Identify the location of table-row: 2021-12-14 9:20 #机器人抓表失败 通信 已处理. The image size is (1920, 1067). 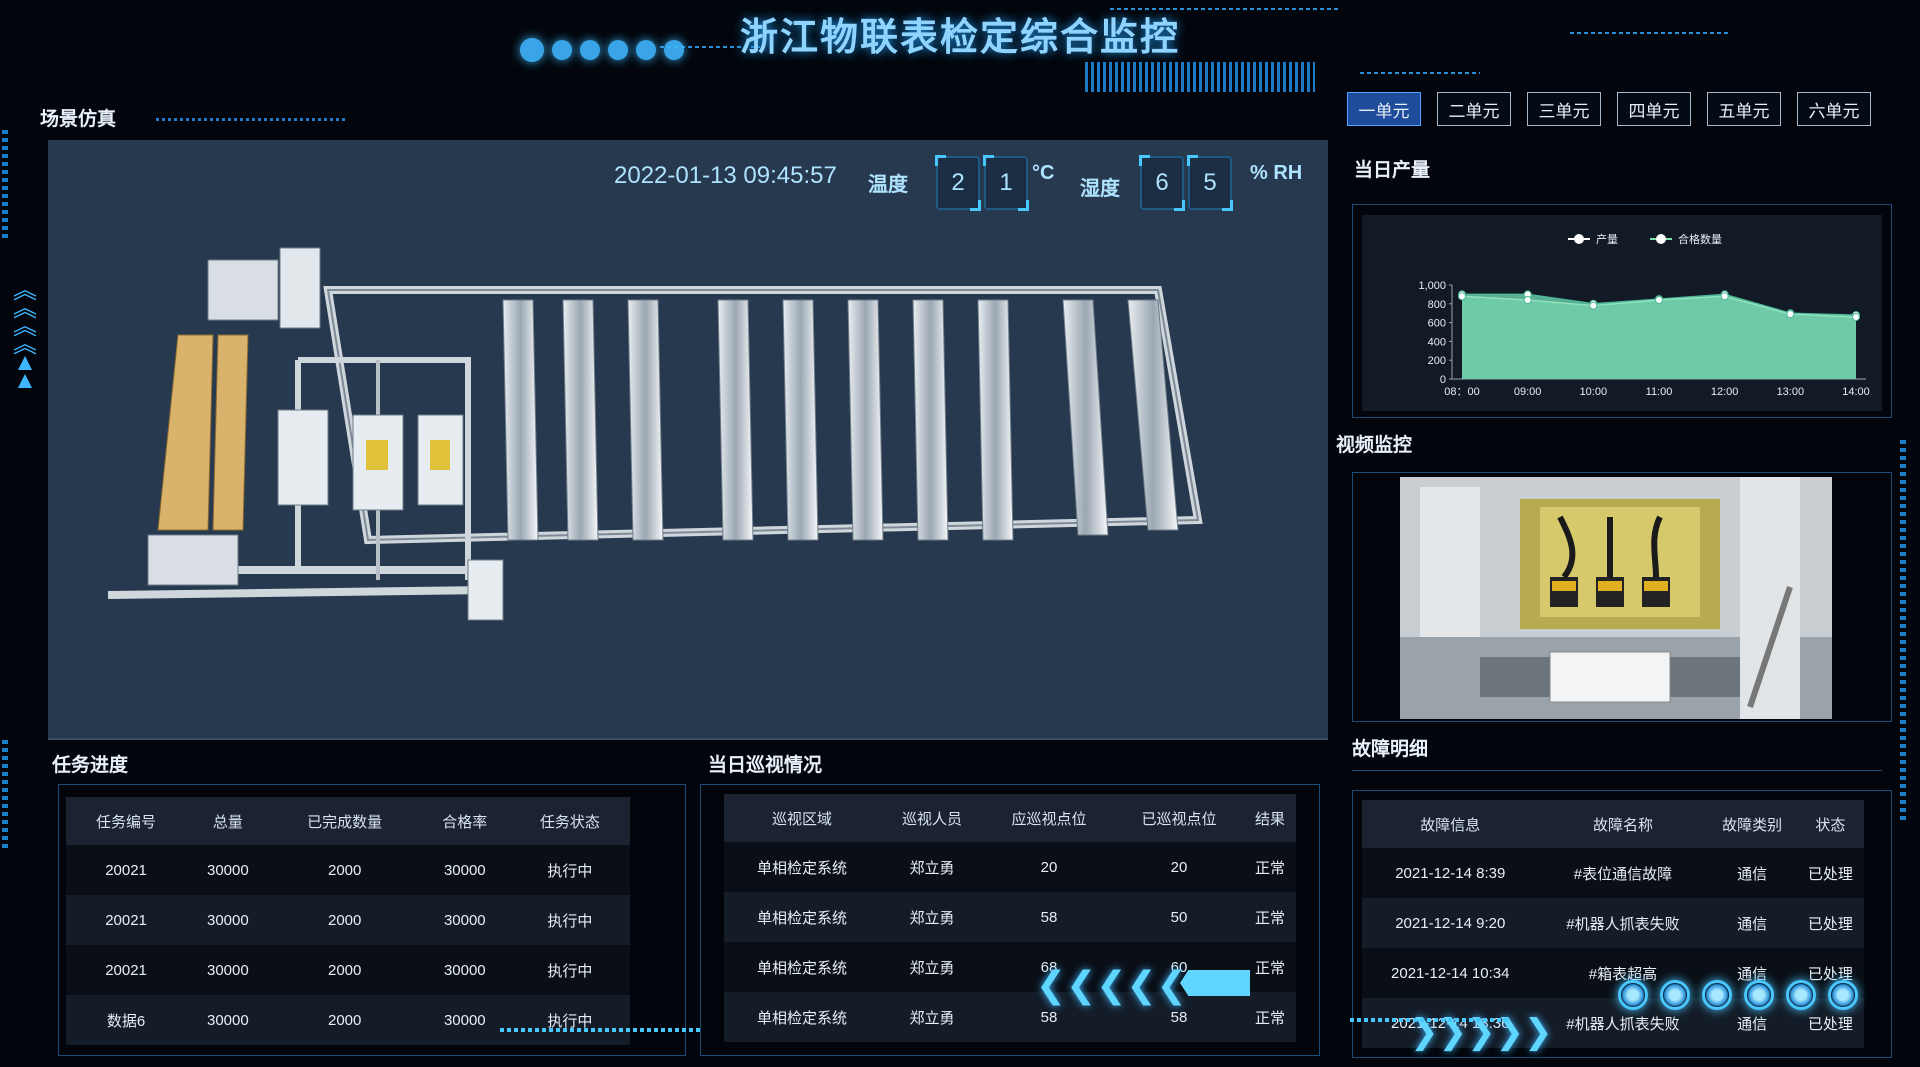
(1613, 923).